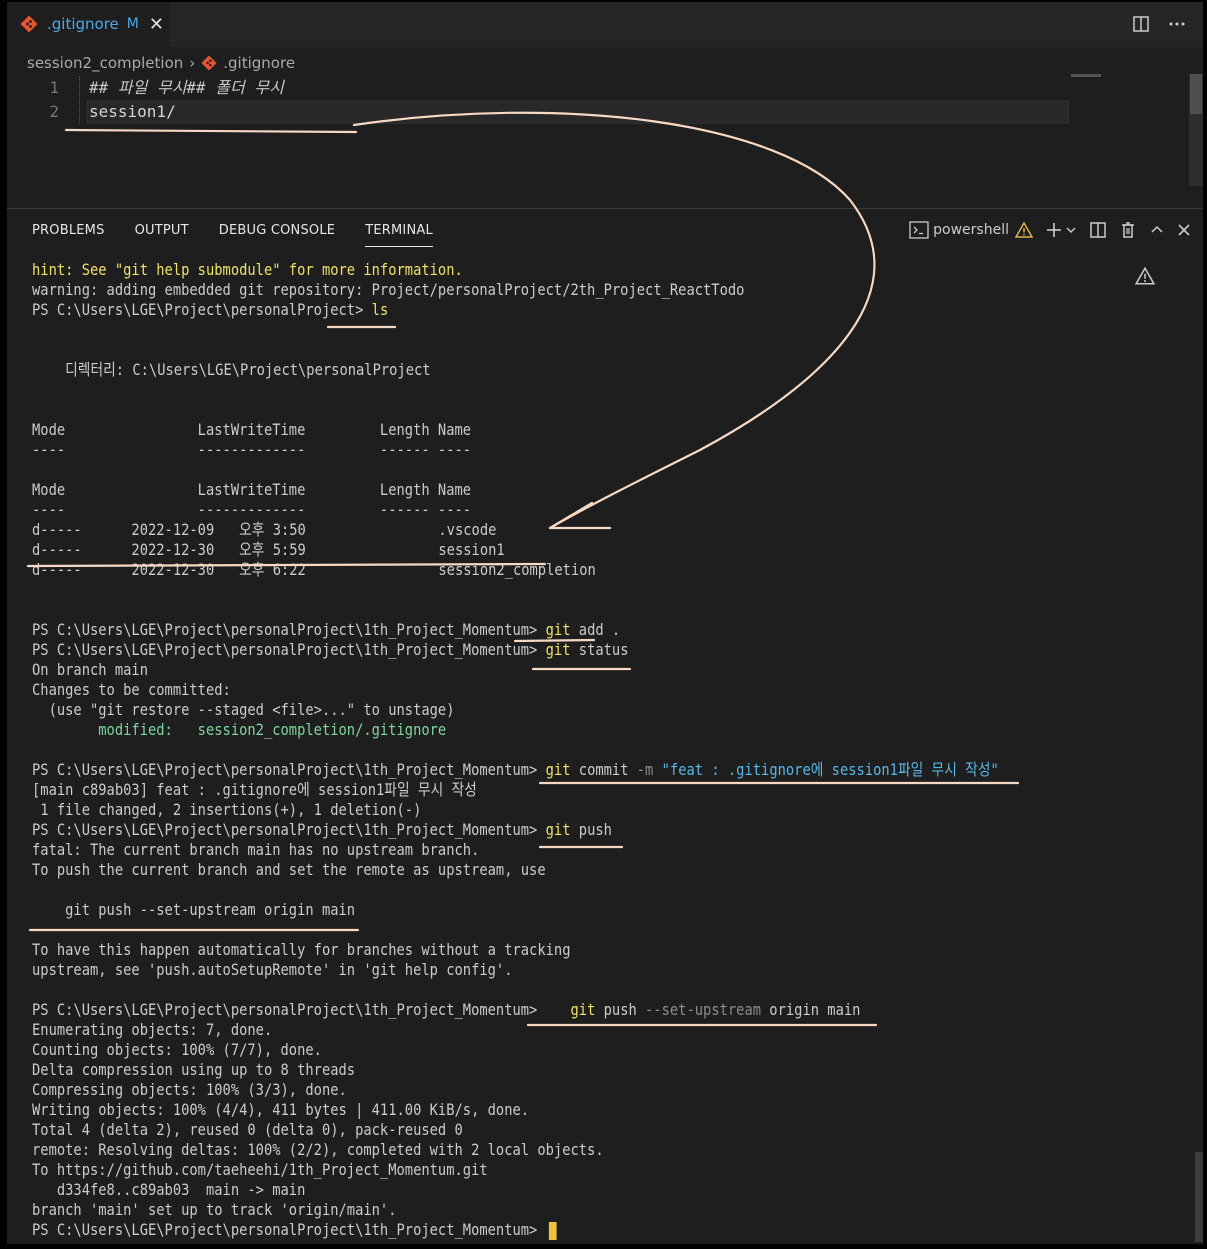 Image resolution: width=1207 pixels, height=1249 pixels. I want to click on minimap, so click(1086, 75).